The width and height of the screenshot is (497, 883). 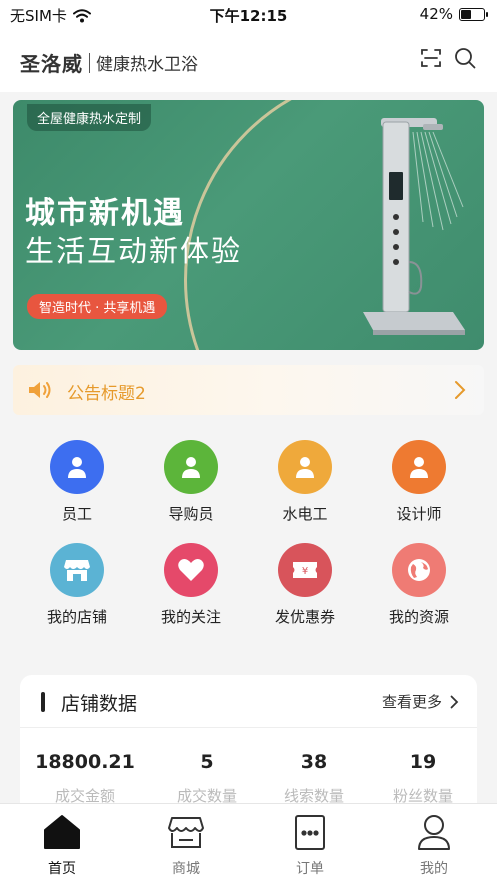 I want to click on menu-item-label: 发优惠券, so click(x=304, y=617).